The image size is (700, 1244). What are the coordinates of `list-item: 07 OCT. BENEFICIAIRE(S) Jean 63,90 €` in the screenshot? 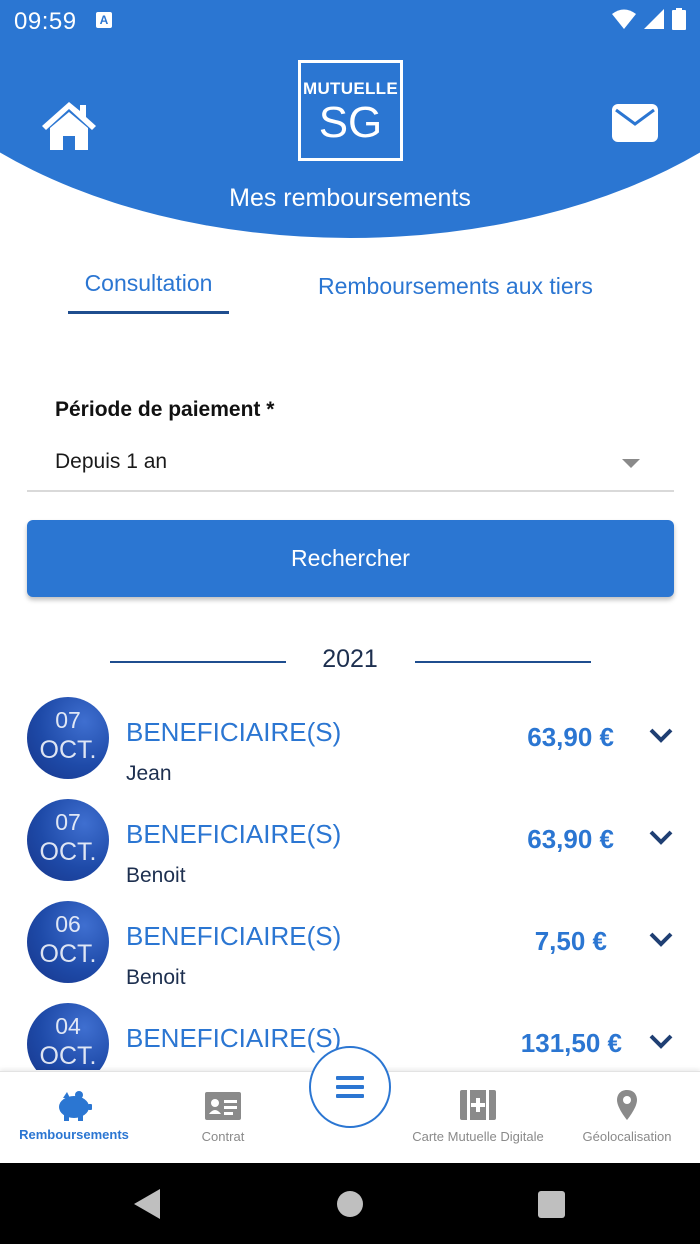 It's located at (350, 741).